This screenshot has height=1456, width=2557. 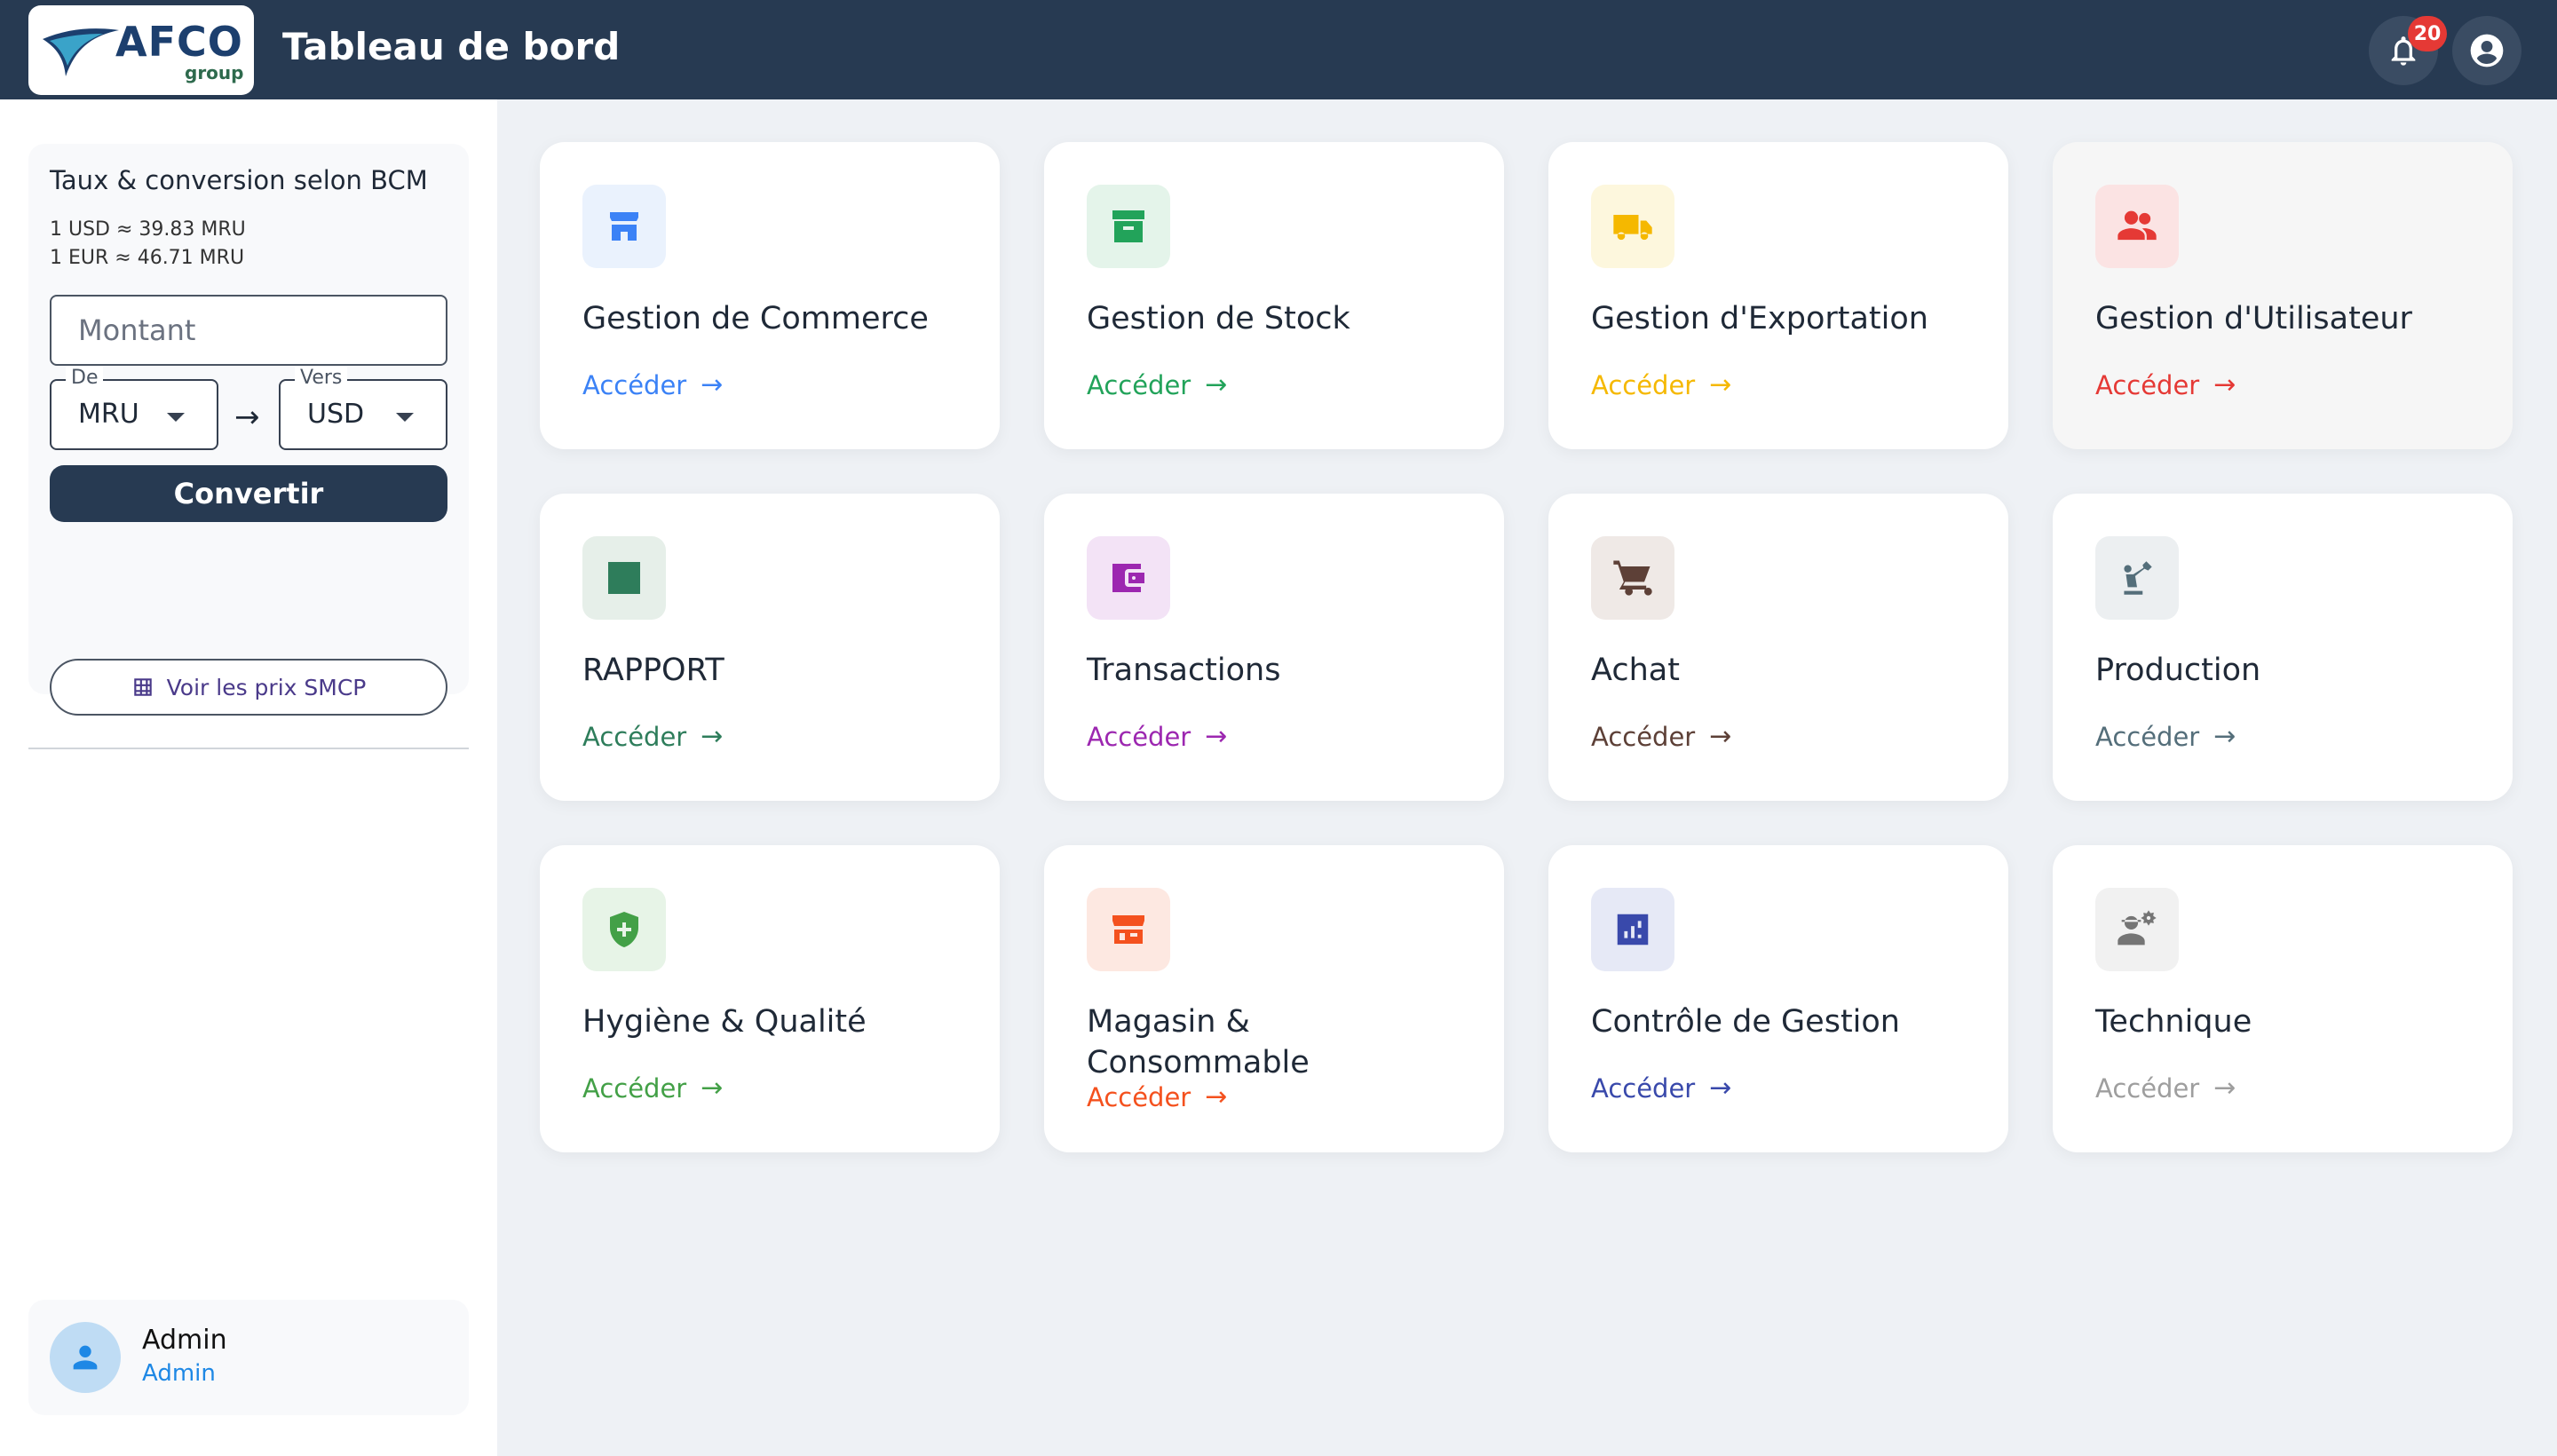 What do you see at coordinates (148, 230) in the screenshot?
I see `rate-usd: 1 USD ≈ 39.83 MRU` at bounding box center [148, 230].